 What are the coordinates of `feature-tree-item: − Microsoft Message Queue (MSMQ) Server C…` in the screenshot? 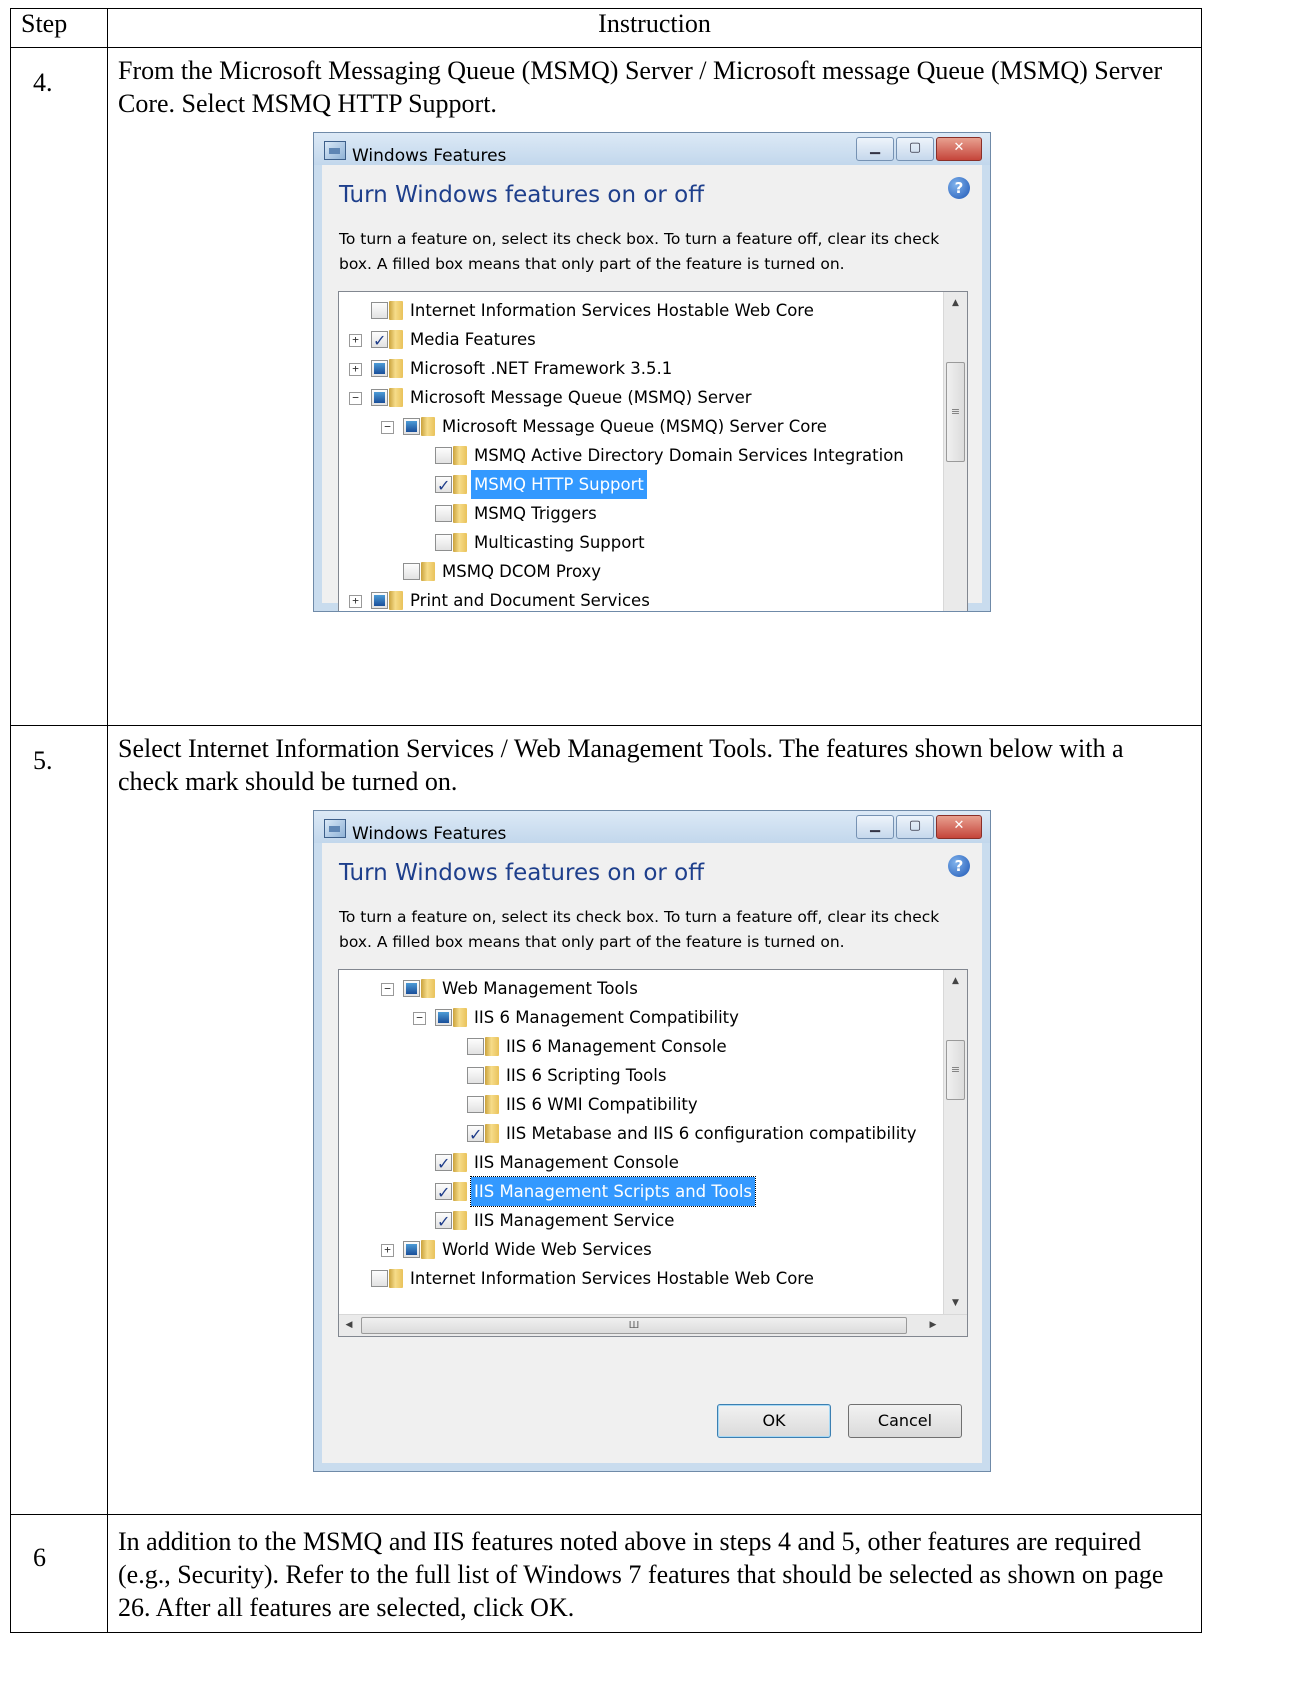 It's located at (641, 426).